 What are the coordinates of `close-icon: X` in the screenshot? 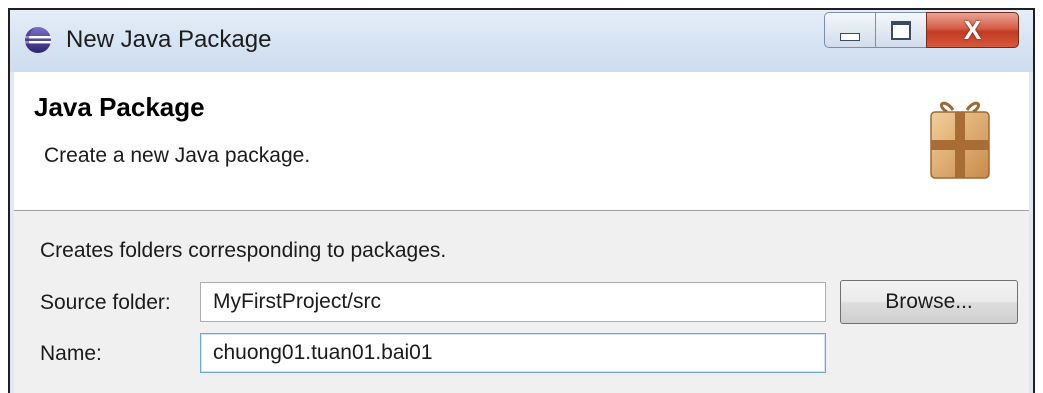 It's located at (972, 29).